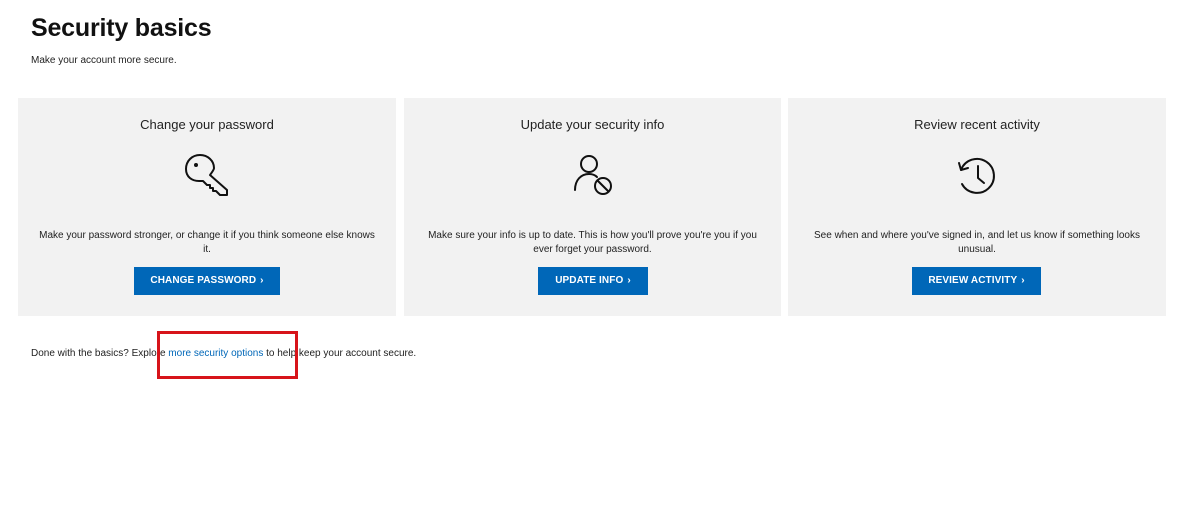 Image resolution: width=1200 pixels, height=509 pixels. Describe the element at coordinates (340, 353) in the screenshot. I see `footer-suffix: to help keep your account secure.` at that location.